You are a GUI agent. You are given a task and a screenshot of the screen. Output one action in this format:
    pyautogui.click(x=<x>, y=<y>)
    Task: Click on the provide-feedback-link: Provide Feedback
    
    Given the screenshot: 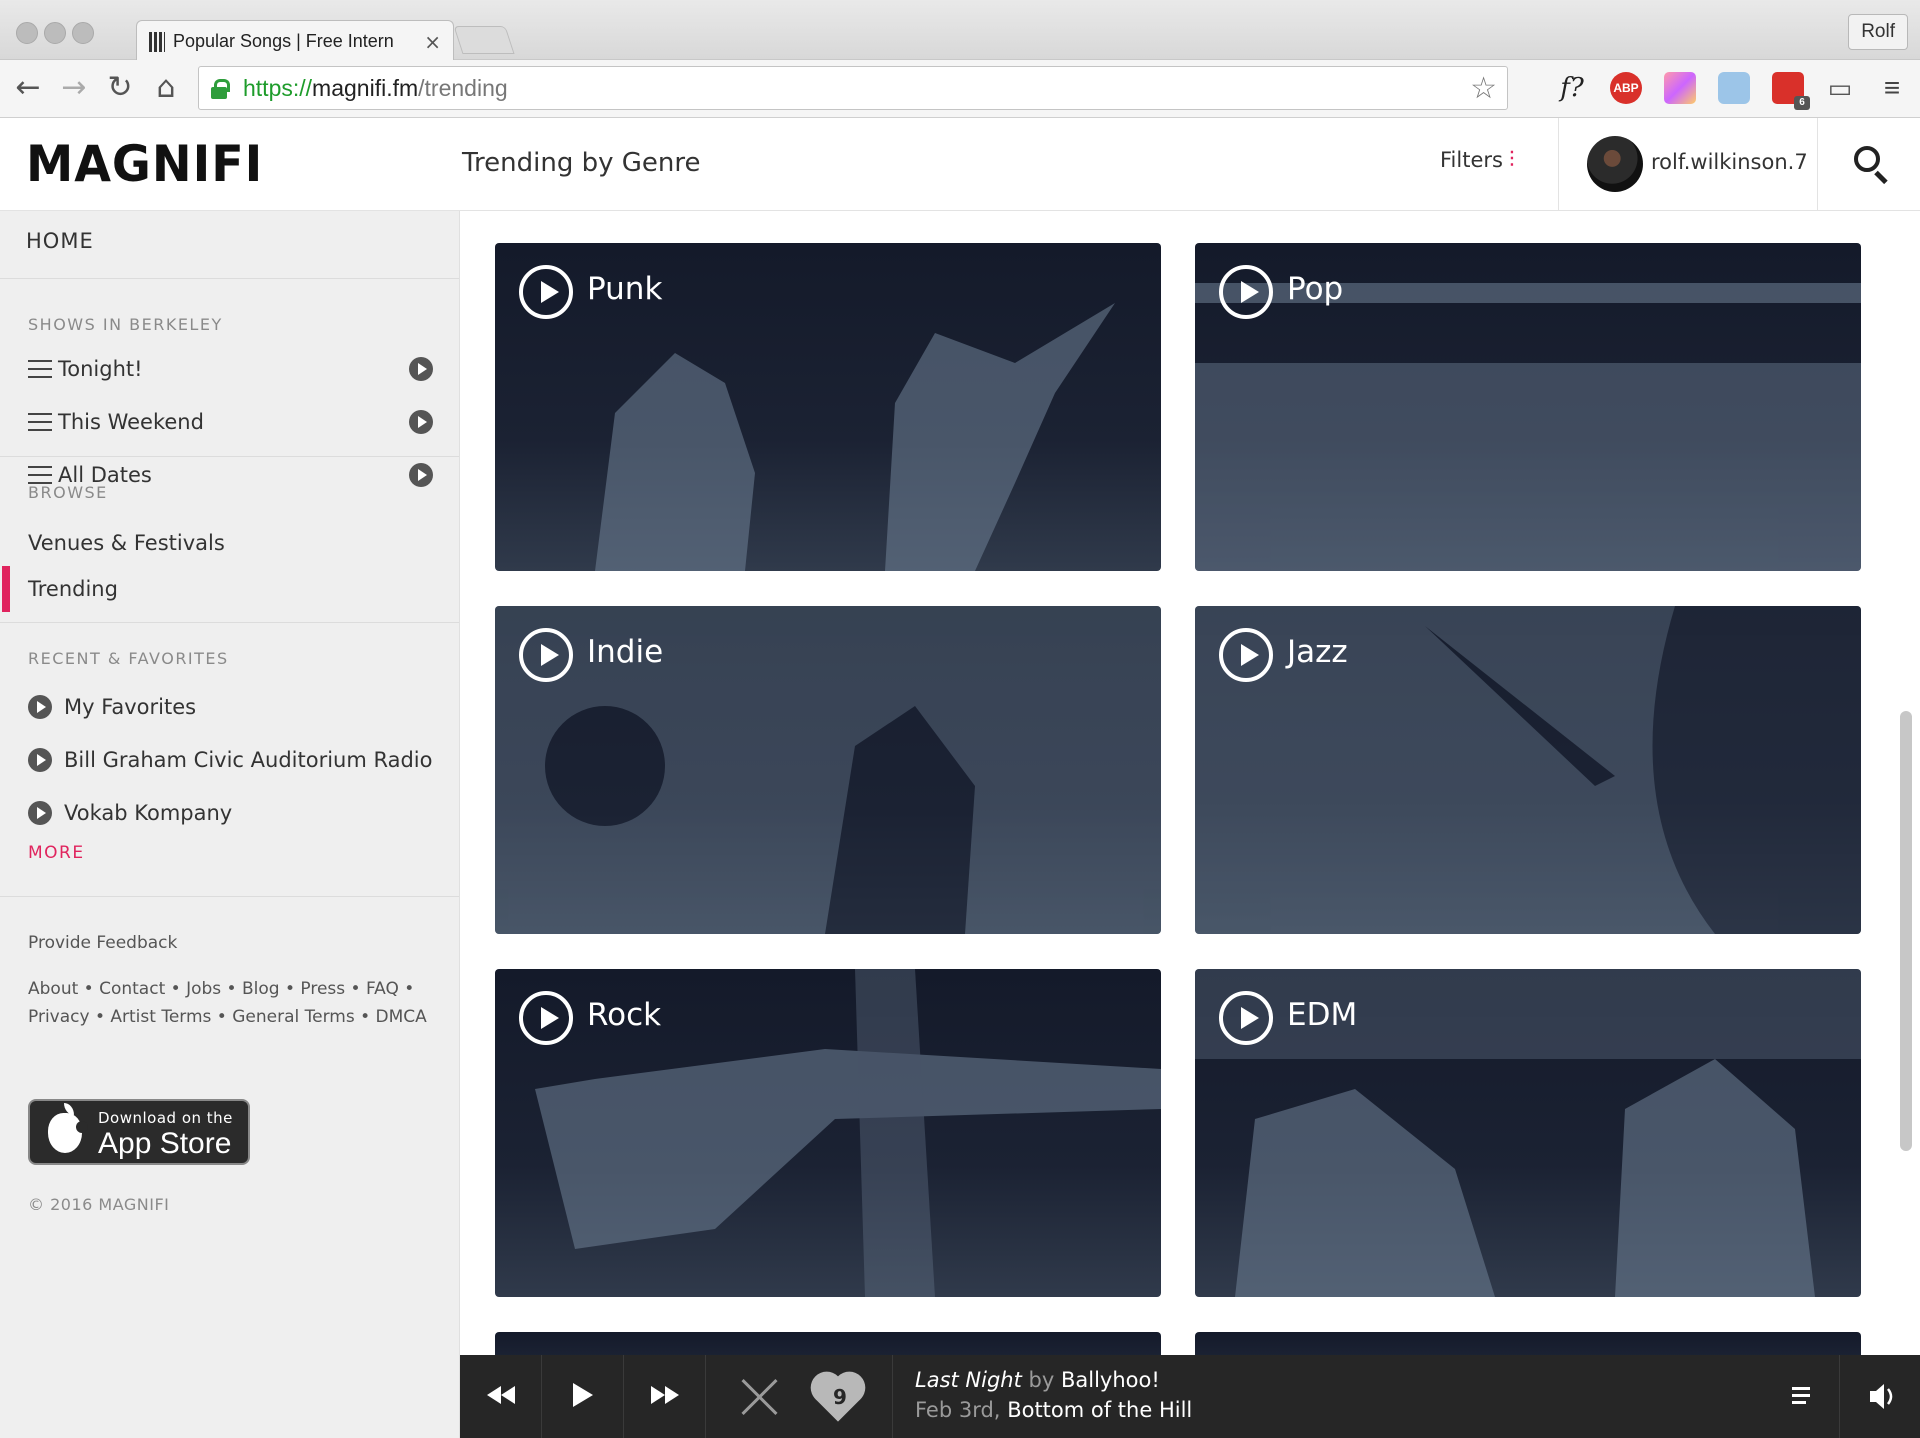 What is the action you would take?
    pyautogui.click(x=229, y=943)
    